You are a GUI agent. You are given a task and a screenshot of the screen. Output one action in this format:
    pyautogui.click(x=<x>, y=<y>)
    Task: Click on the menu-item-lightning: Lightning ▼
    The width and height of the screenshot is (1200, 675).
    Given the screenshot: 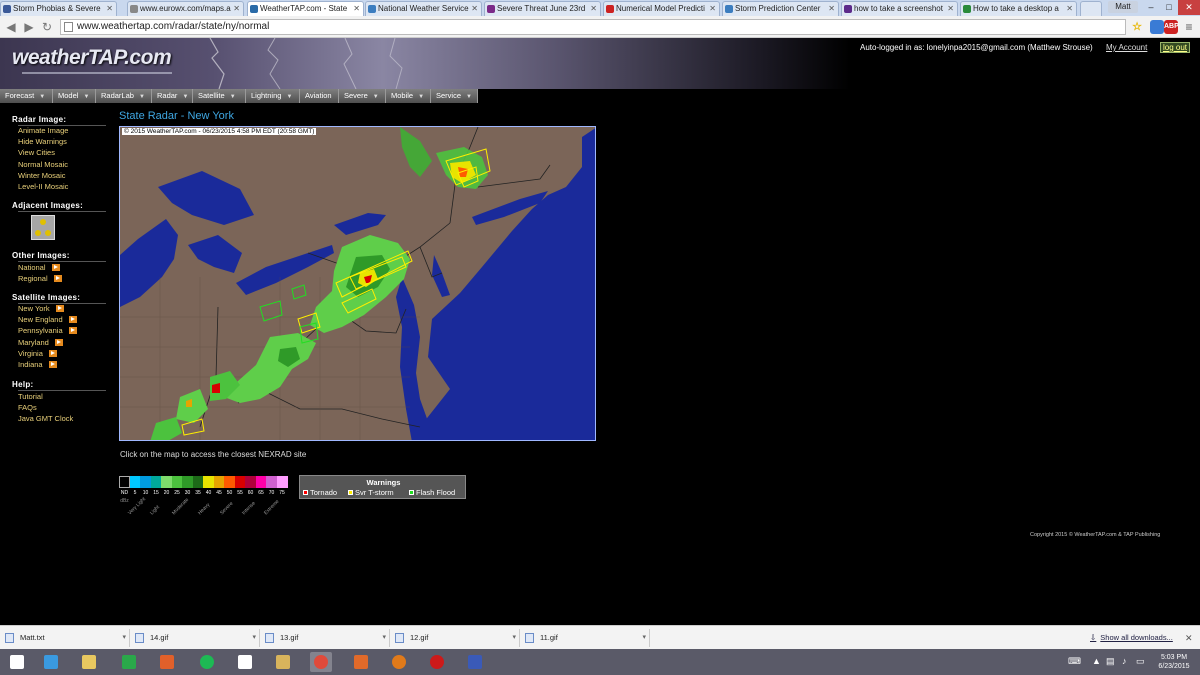 What is the action you would take?
    pyautogui.click(x=273, y=96)
    